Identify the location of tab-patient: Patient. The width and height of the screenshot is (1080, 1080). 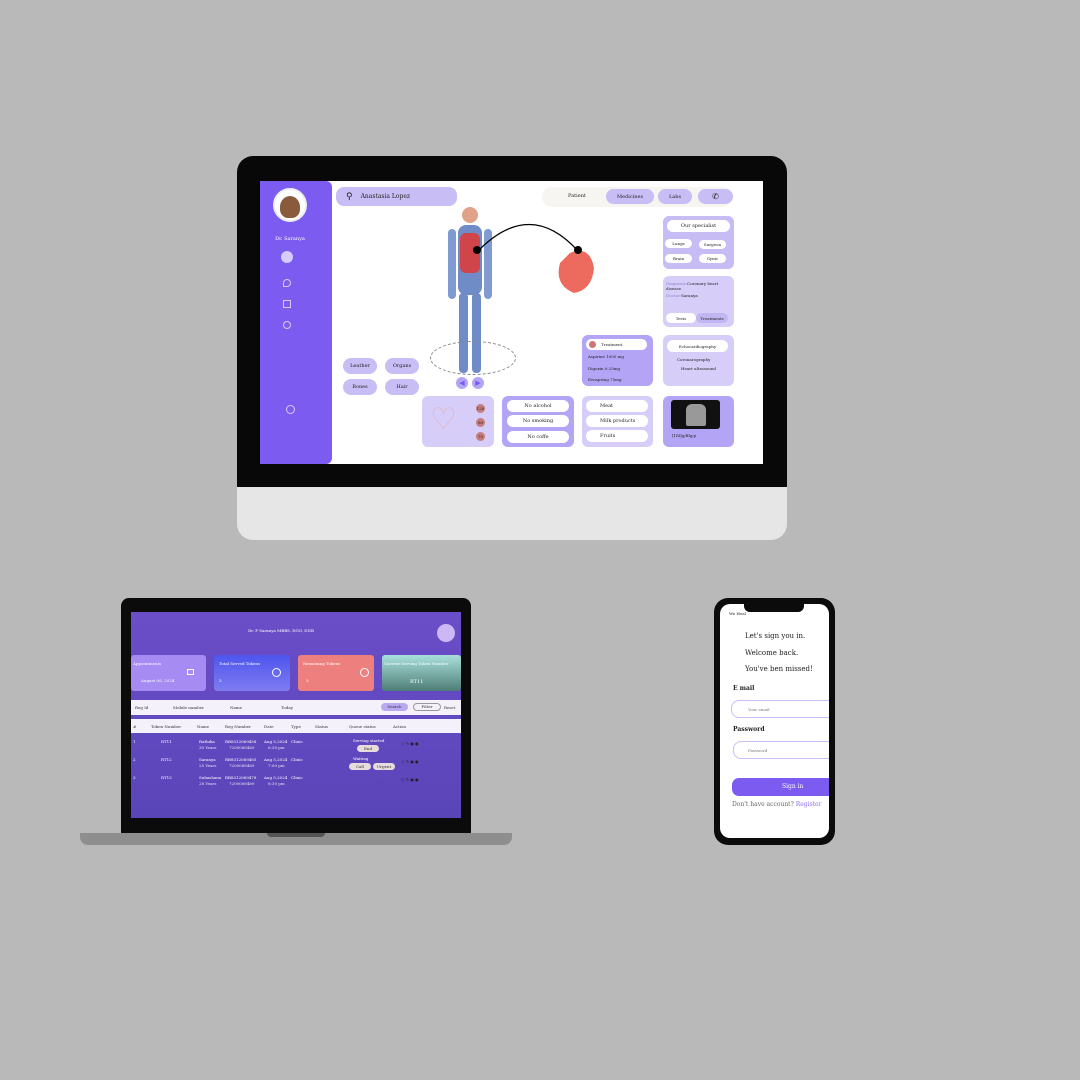
(577, 196).